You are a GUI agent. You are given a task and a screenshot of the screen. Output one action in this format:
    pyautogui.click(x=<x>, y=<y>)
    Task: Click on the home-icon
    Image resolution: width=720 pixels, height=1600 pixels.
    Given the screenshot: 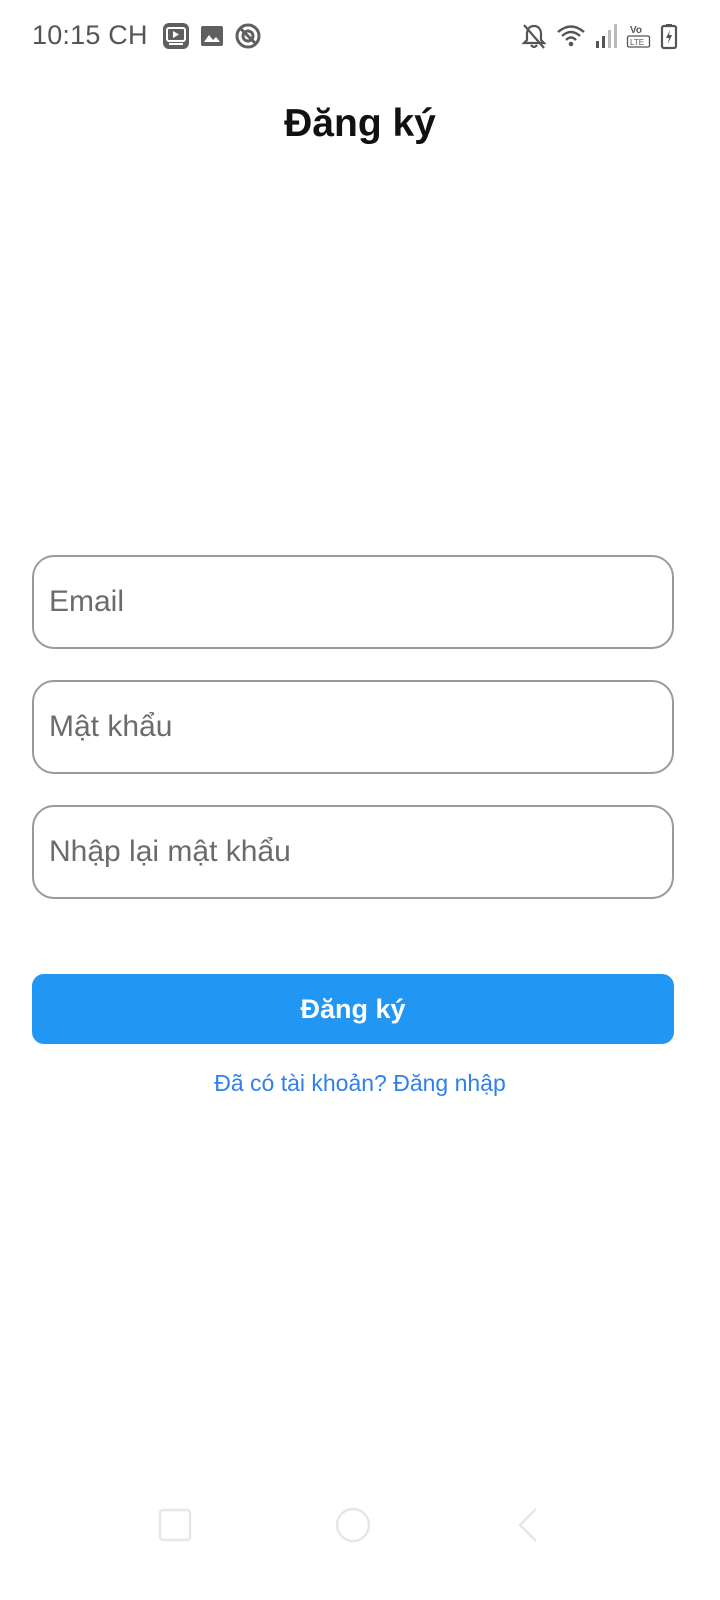 What is the action you would take?
    pyautogui.click(x=353, y=1525)
    